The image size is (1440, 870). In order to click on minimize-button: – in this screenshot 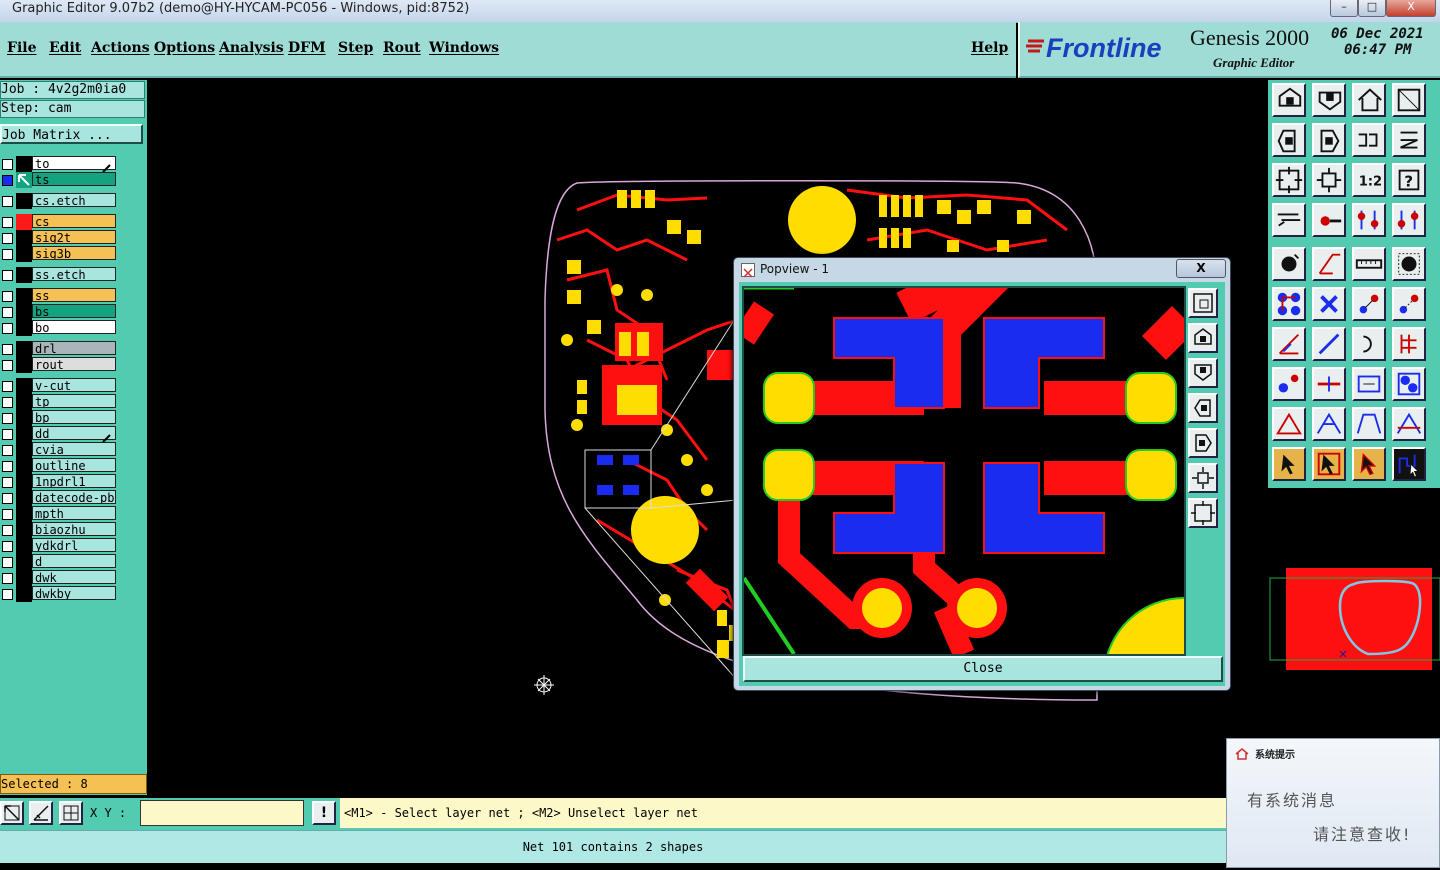, I will do `click(1344, 8)`.